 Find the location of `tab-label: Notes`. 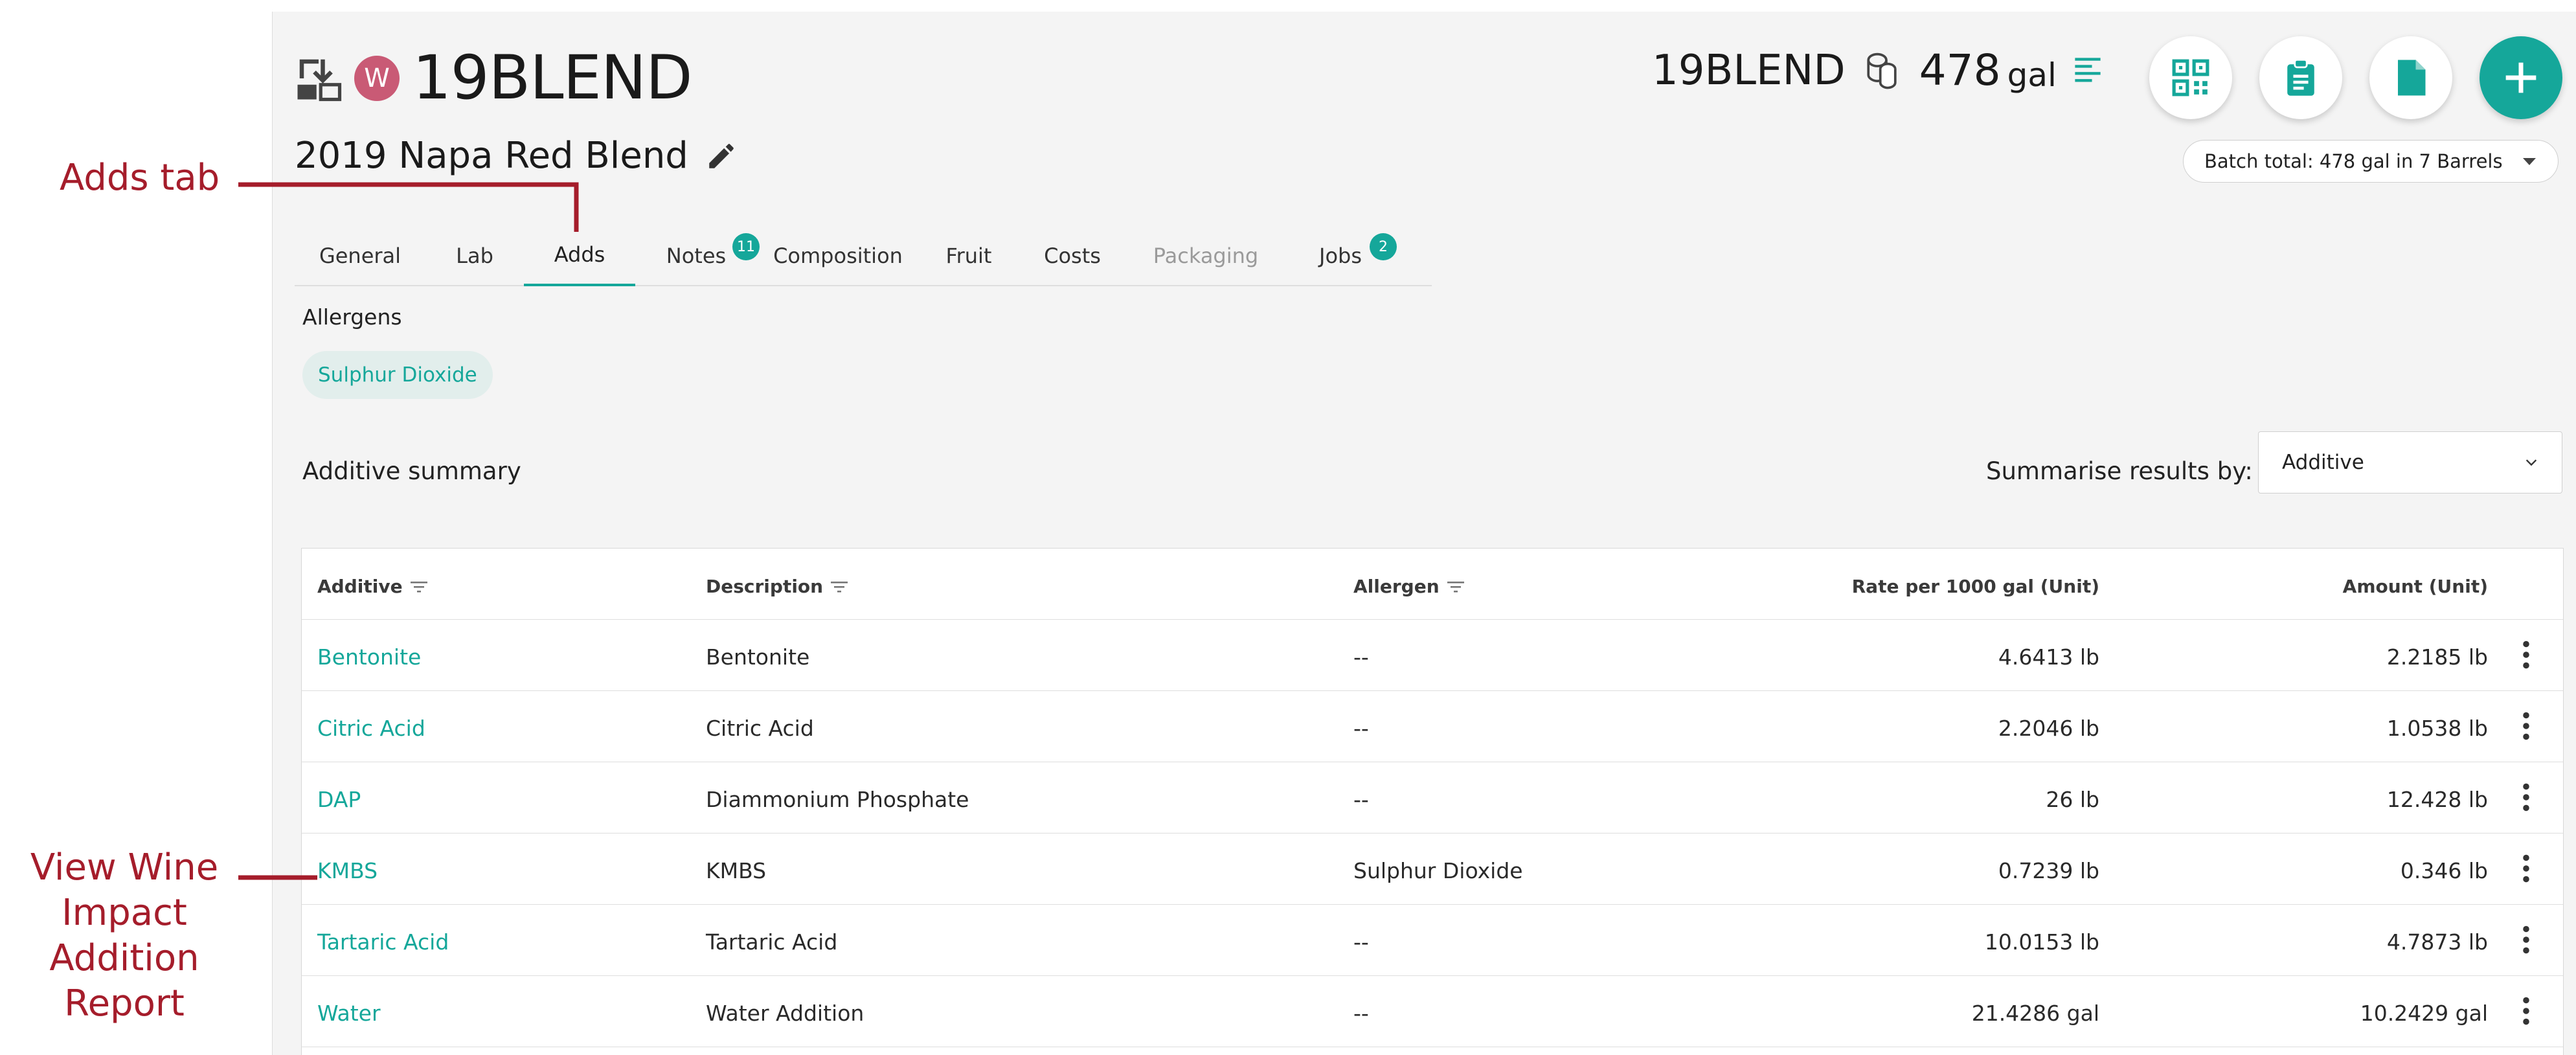

tab-label: Notes is located at coordinates (696, 256).